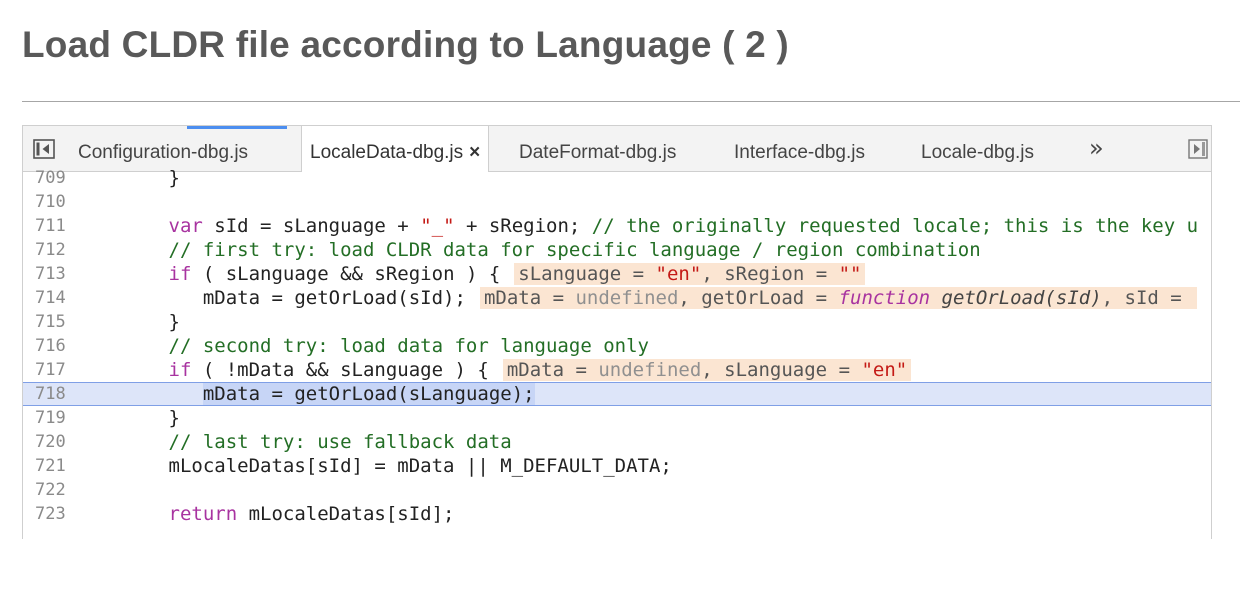 This screenshot has width=1240, height=600. What do you see at coordinates (1198, 149) in the screenshot?
I see `toggle-debugger-icon` at bounding box center [1198, 149].